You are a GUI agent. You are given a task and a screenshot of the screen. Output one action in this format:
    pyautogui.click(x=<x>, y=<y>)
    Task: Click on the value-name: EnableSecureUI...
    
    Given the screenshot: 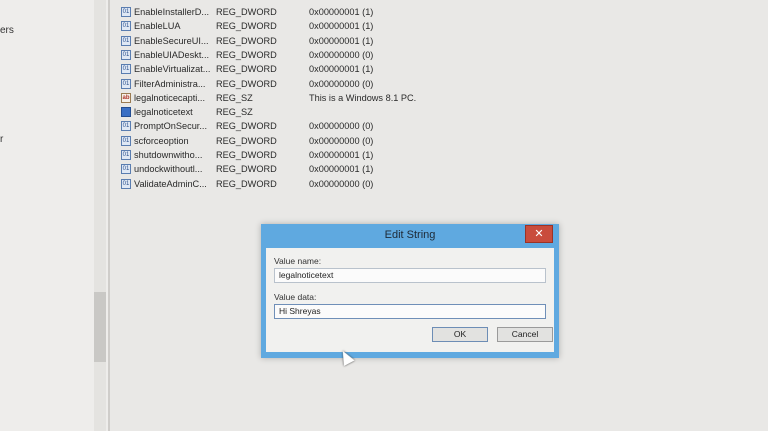 What is the action you would take?
    pyautogui.click(x=171, y=40)
    